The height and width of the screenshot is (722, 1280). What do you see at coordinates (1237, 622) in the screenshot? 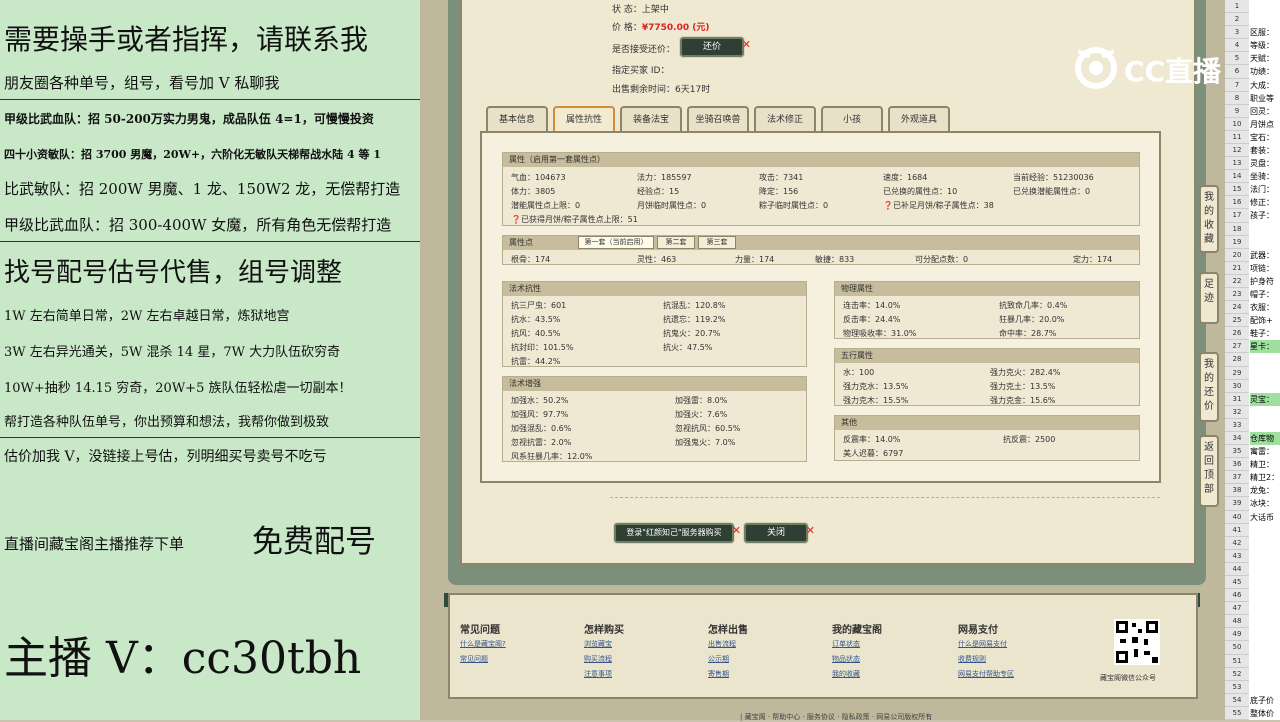
I see `sheet-row-number: 48` at bounding box center [1237, 622].